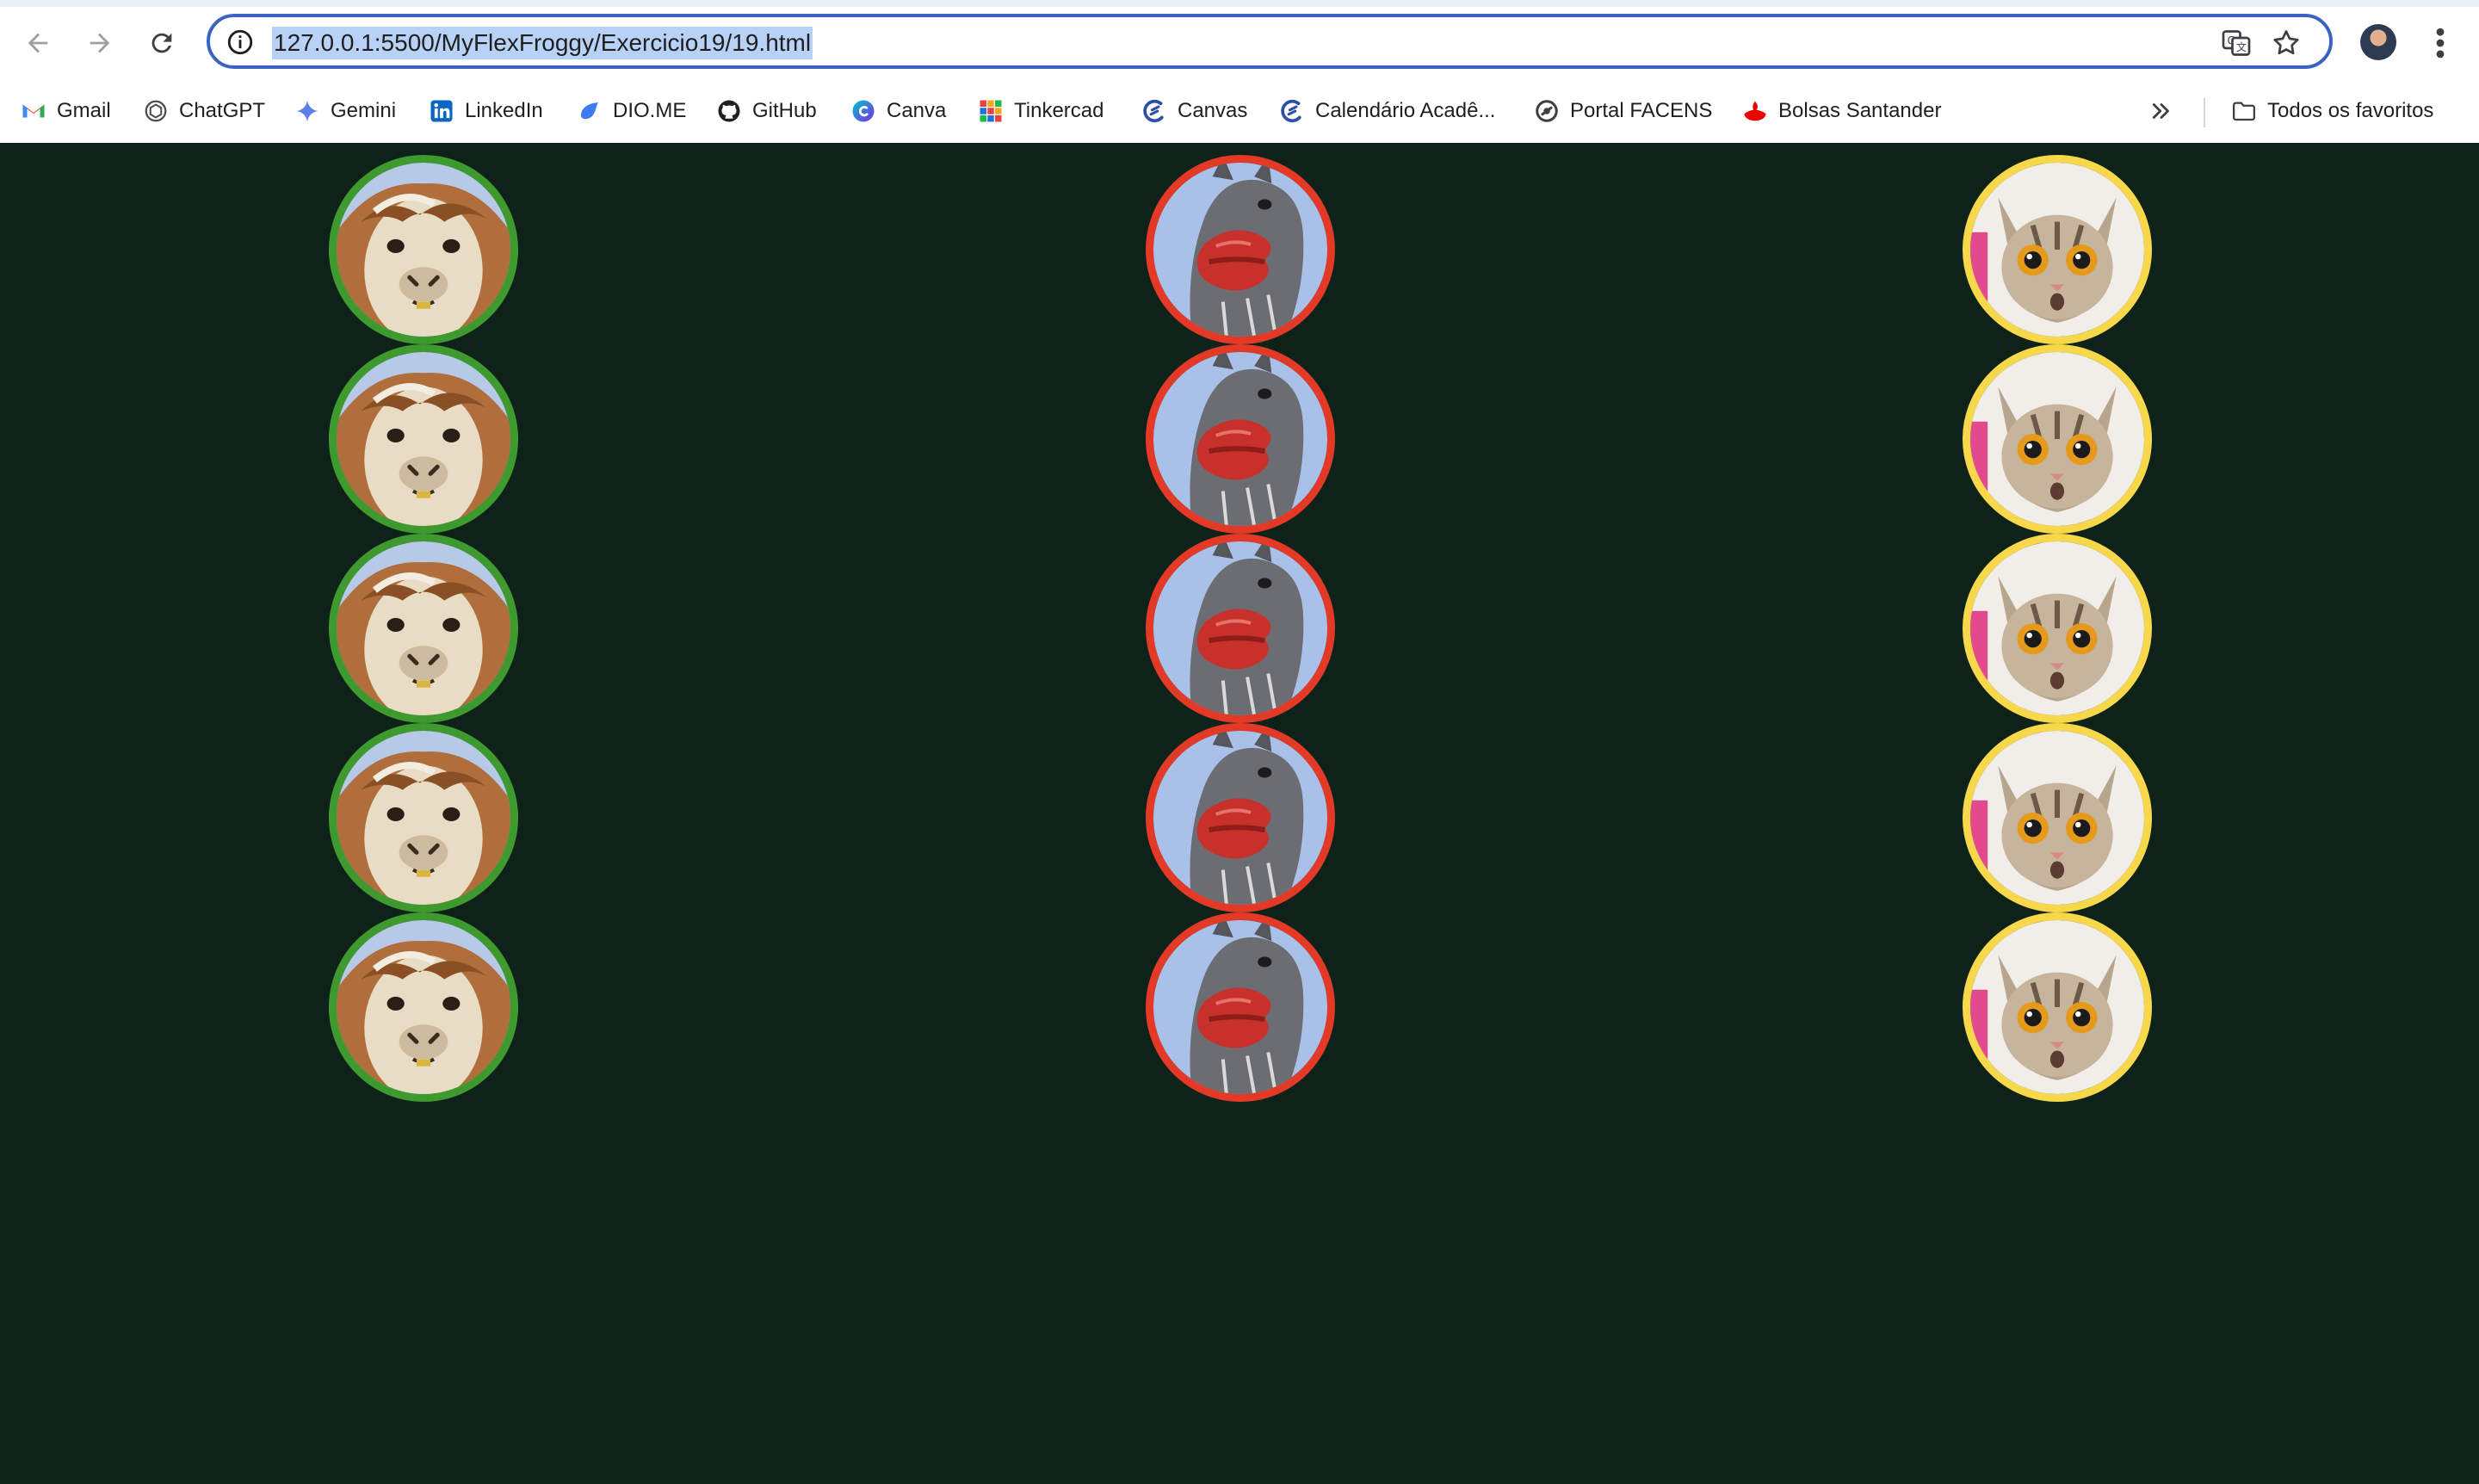  I want to click on canvas-icon, so click(1154, 111).